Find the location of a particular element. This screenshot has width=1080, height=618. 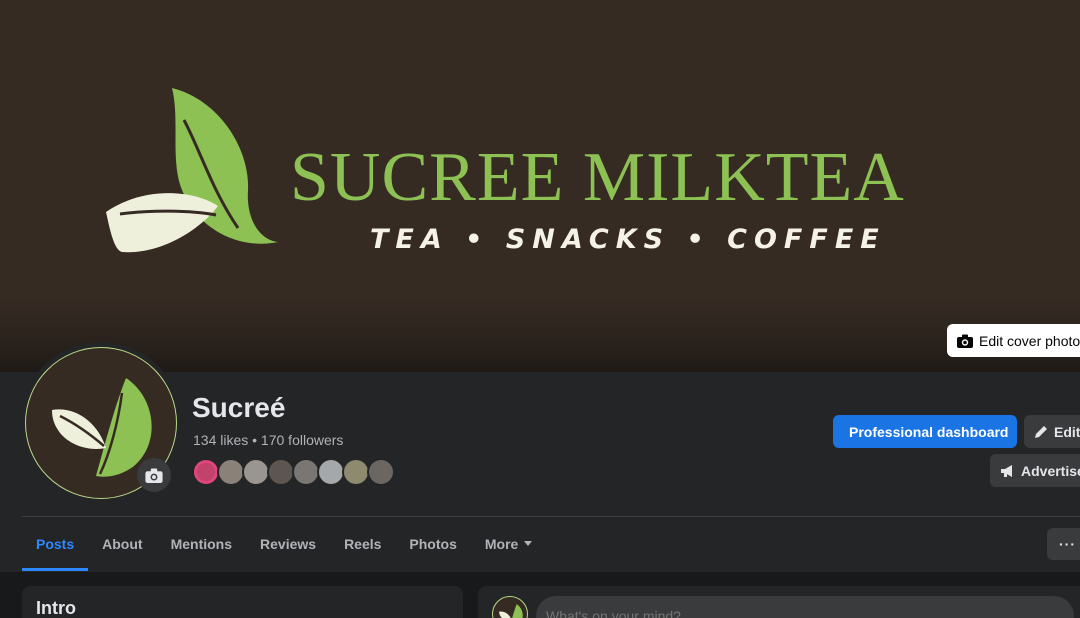

tab-label: About is located at coordinates (122, 544).